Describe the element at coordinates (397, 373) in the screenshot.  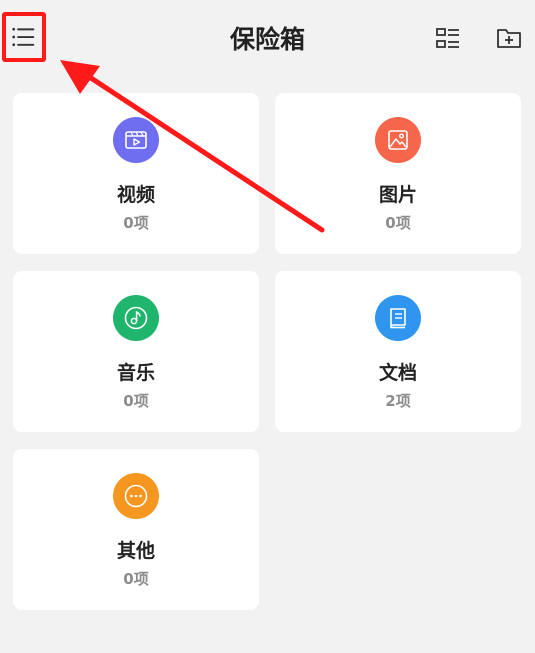
I see `category-name: 文档` at that location.